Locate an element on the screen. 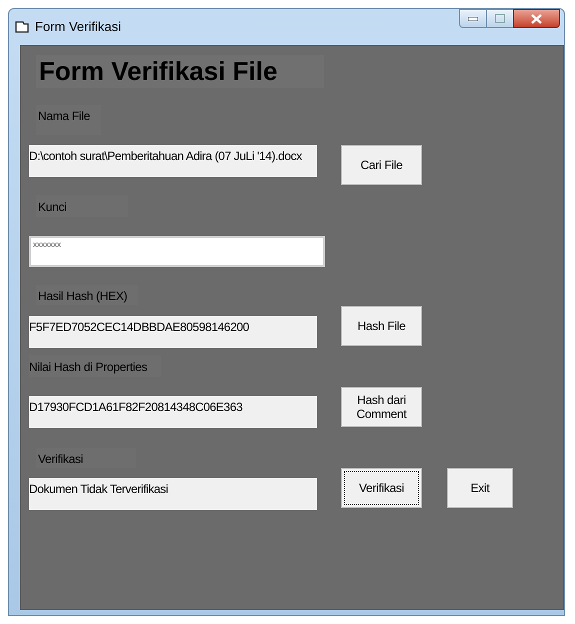 This screenshot has height=624, width=575. password-field: xxxxxxx is located at coordinates (177, 251).